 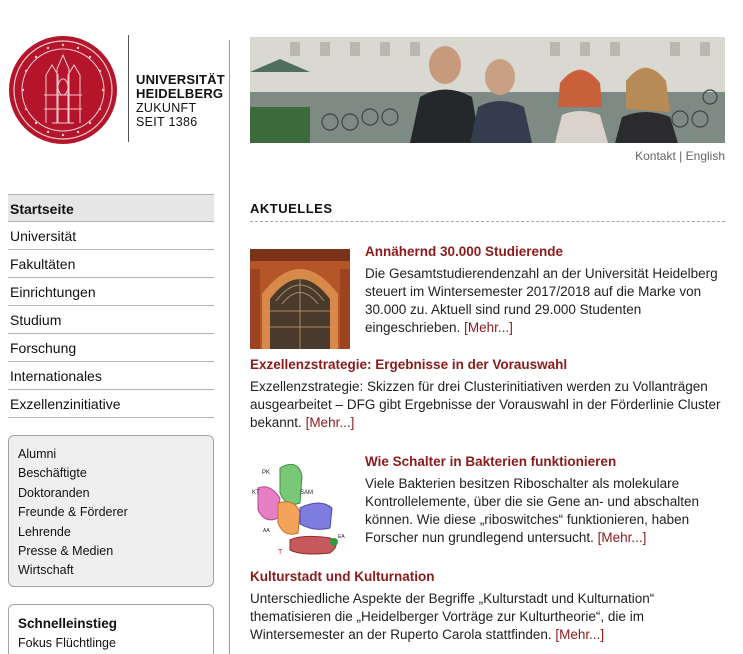 I want to click on nav-item-fakultaeten: Fakultäten, so click(x=111, y=264).